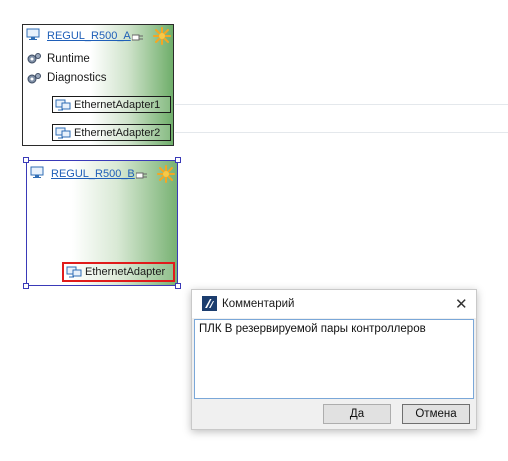 Image resolution: width=508 pixels, height=461 pixels. I want to click on app-logo-icon, so click(209, 305).